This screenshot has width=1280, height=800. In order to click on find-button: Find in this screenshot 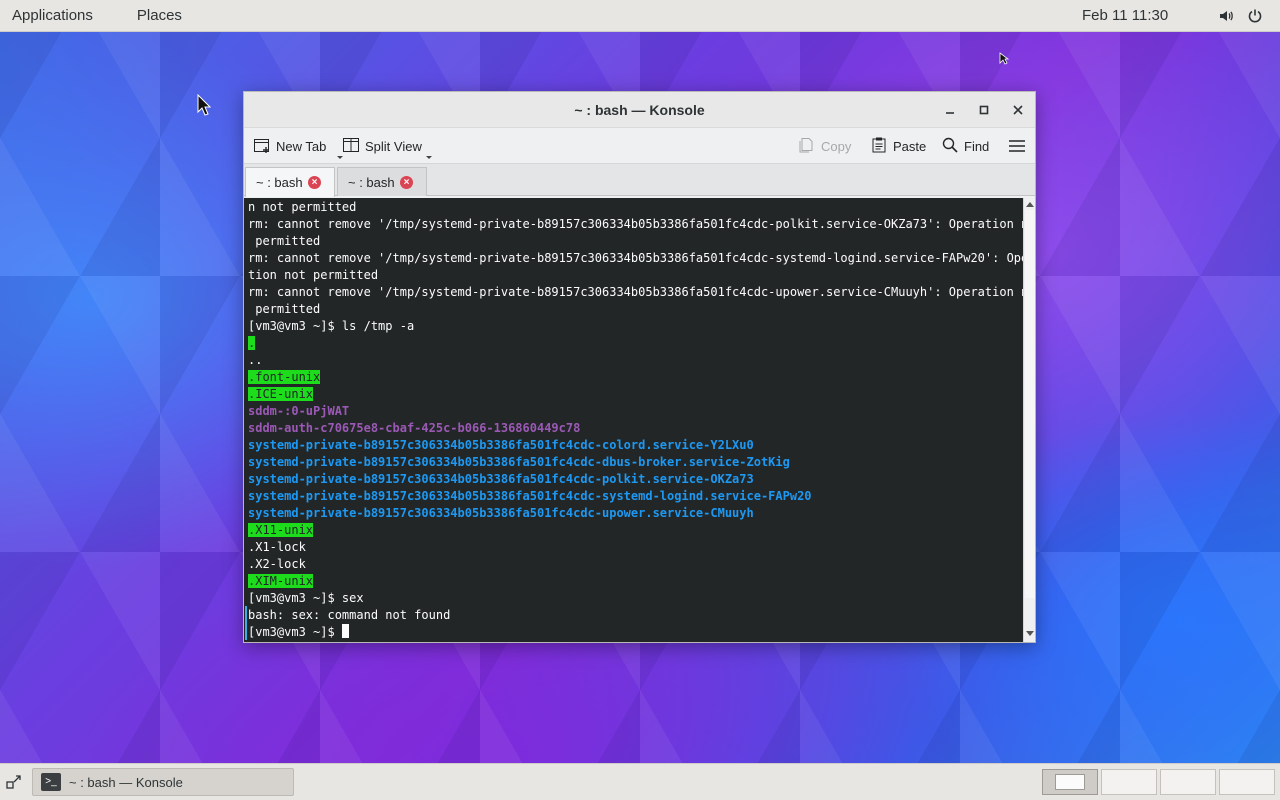, I will do `click(965, 146)`.